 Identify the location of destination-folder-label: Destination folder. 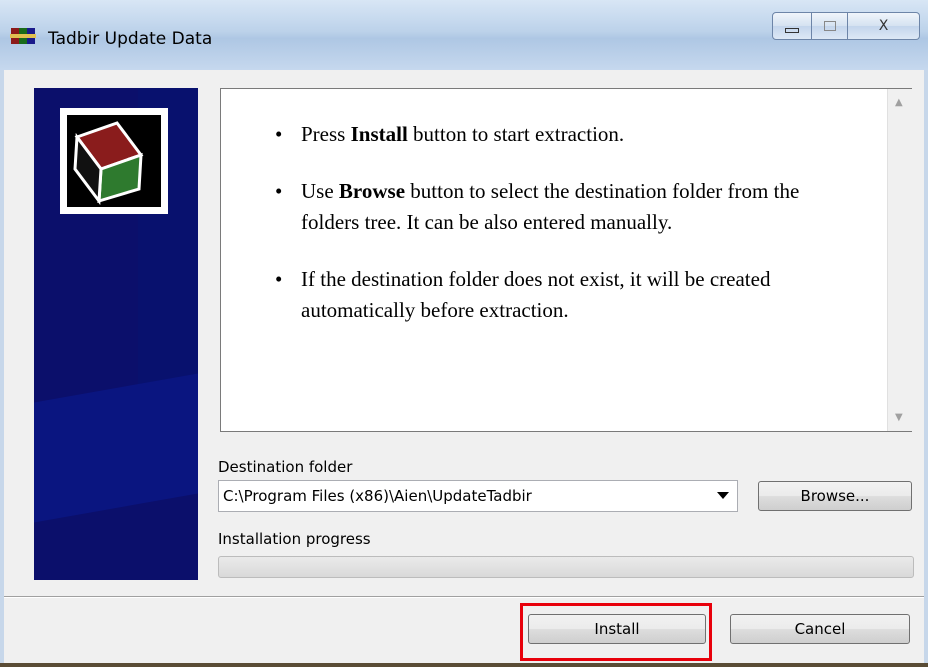
(285, 467).